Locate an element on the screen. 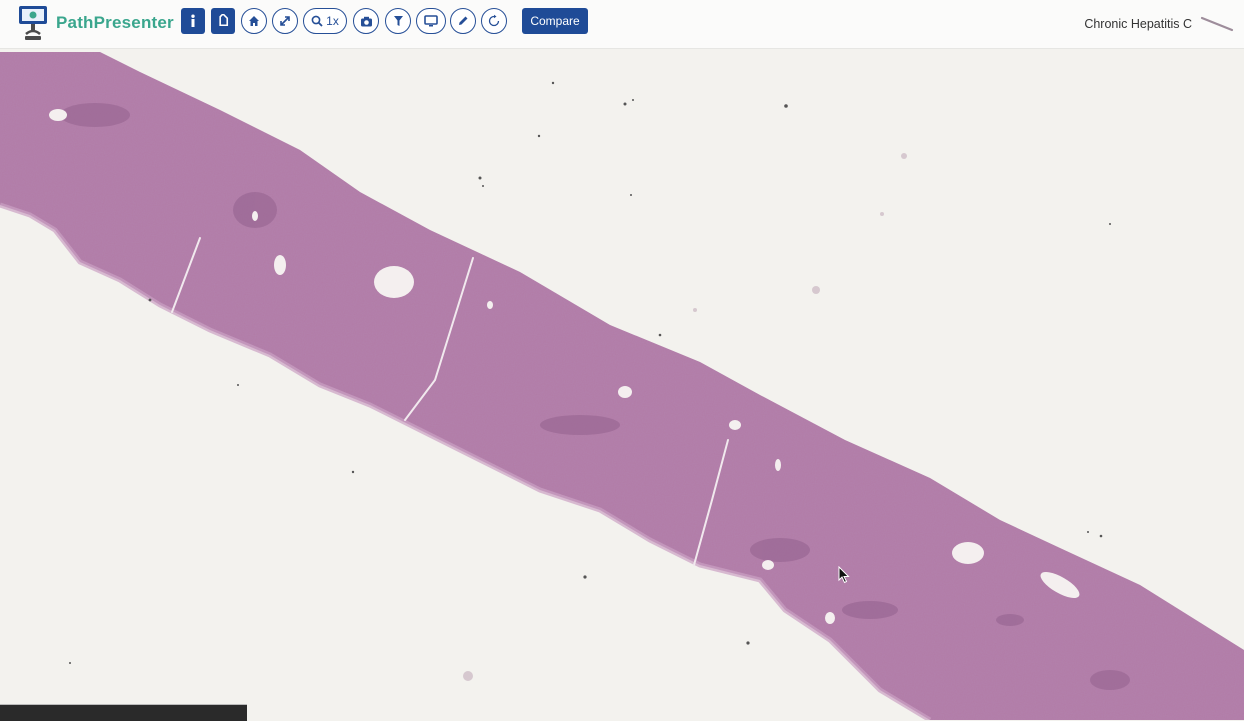  annotation-tag-button is located at coordinates (223, 21).